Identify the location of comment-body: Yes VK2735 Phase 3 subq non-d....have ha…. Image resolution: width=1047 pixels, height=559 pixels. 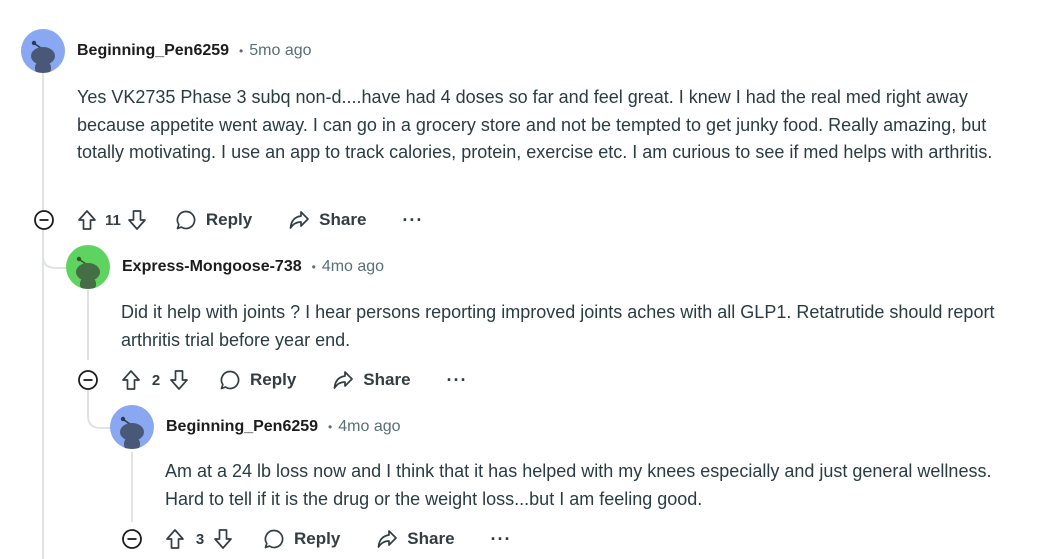
(535, 124).